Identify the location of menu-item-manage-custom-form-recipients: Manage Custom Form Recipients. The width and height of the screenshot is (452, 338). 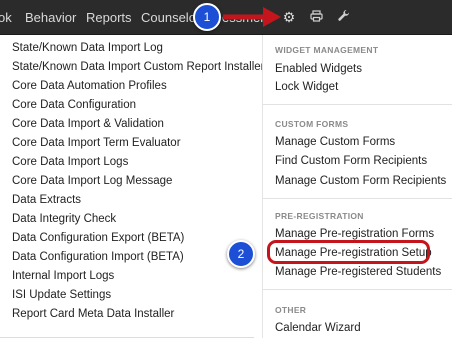
(360, 181).